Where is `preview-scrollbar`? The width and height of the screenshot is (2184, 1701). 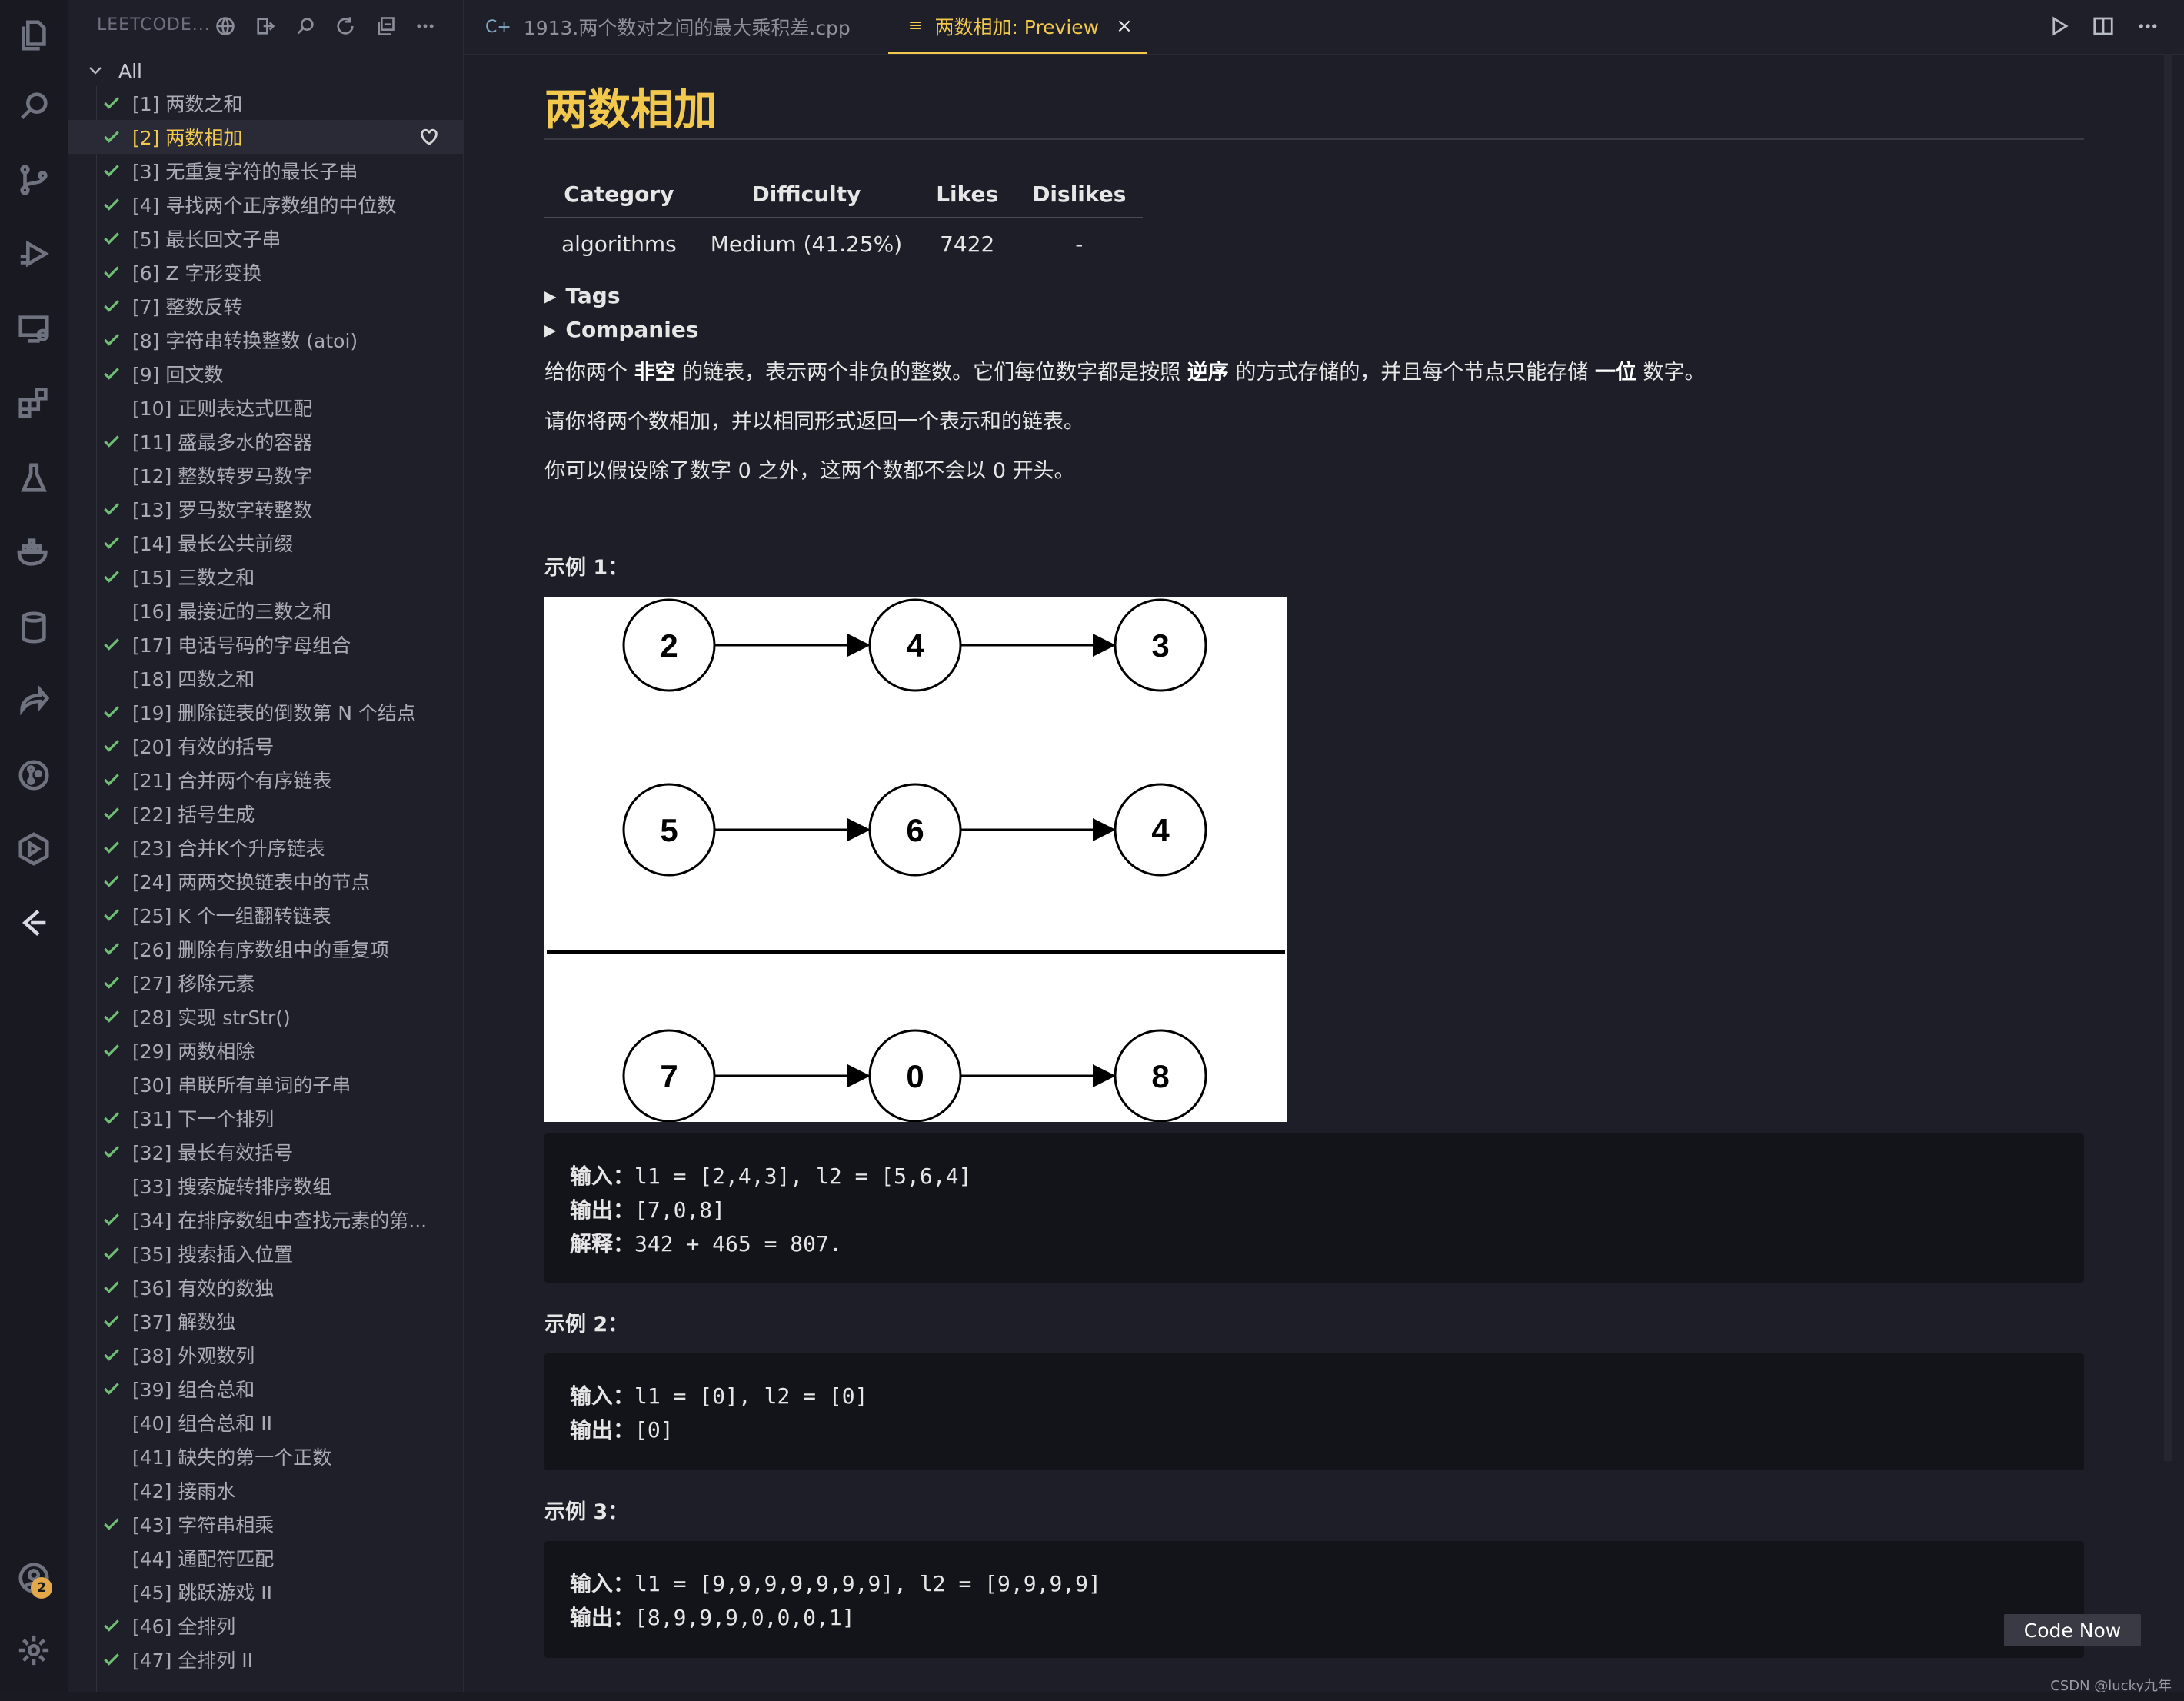
preview-scrollbar is located at coordinates (2168, 757).